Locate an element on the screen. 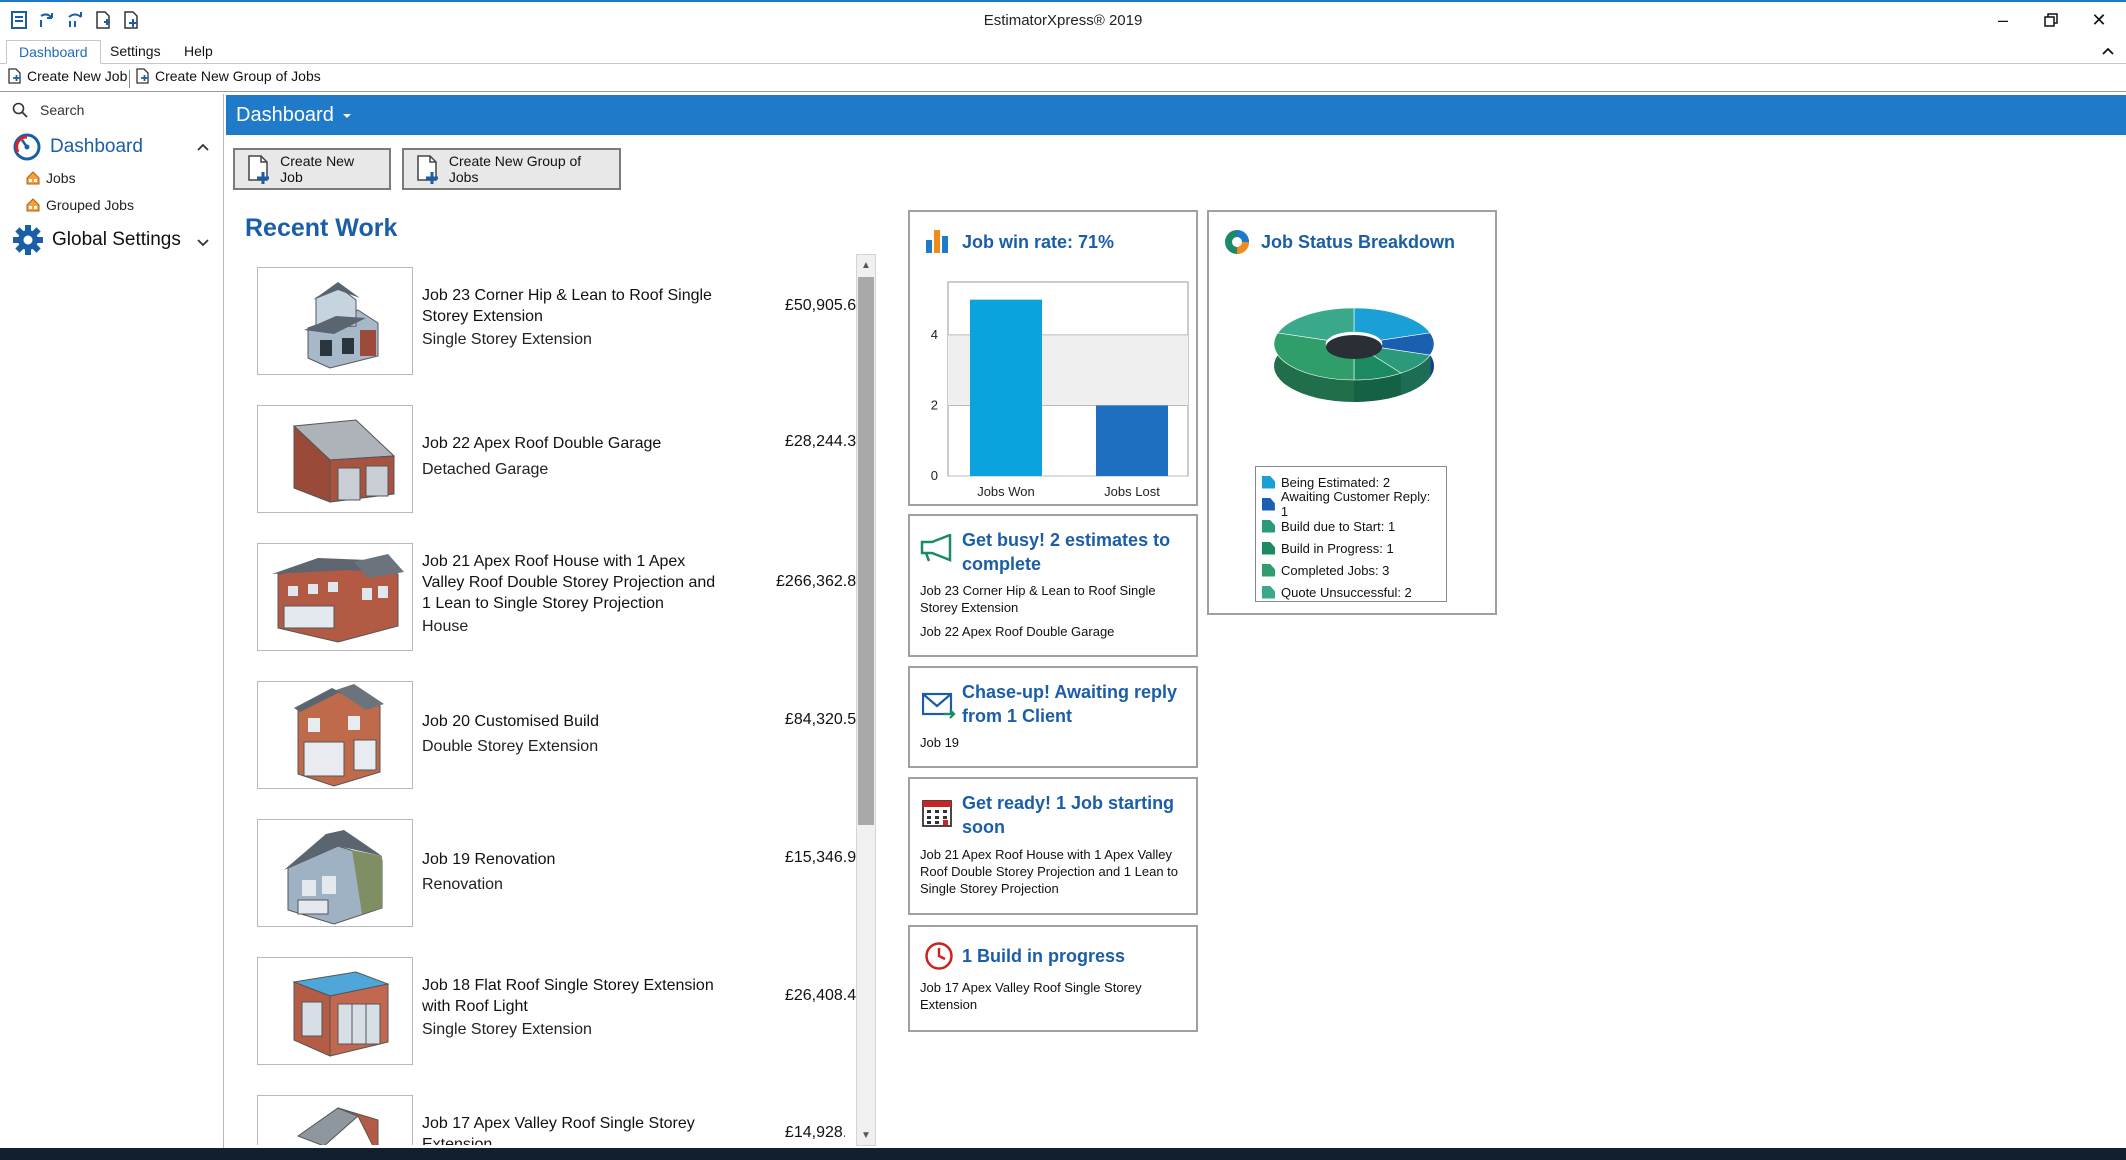 The height and width of the screenshot is (1160, 2126). create-new-job-label: Create New Job is located at coordinates (317, 169).